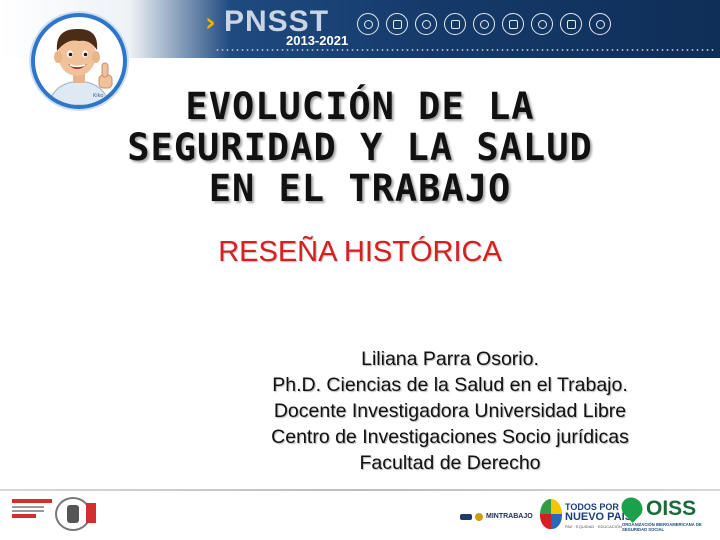 The height and width of the screenshot is (540, 720). I want to click on health-icon, so click(542, 24).